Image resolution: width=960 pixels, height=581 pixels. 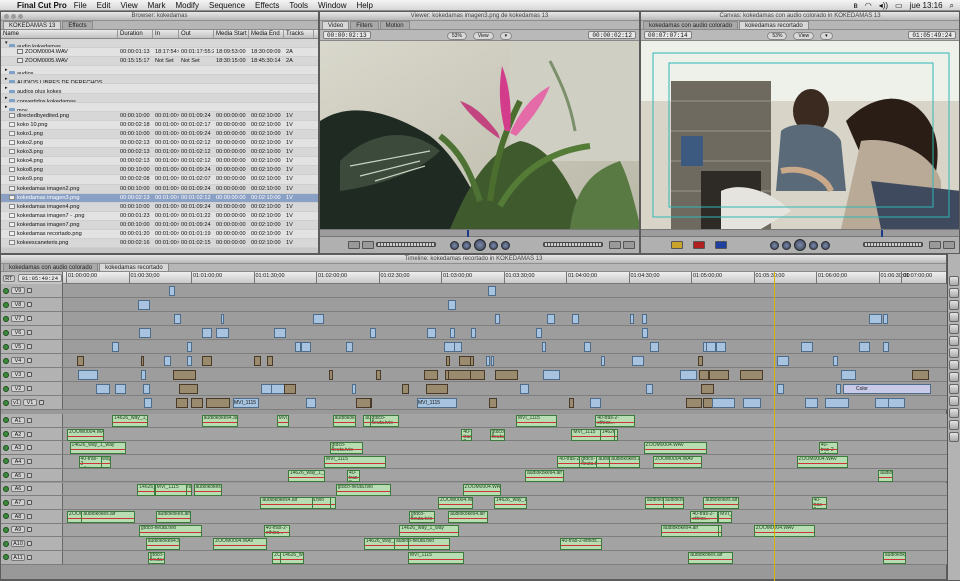 What do you see at coordinates (159, 71) in the screenshot?
I see `browser-row: ▸audios` at bounding box center [159, 71].